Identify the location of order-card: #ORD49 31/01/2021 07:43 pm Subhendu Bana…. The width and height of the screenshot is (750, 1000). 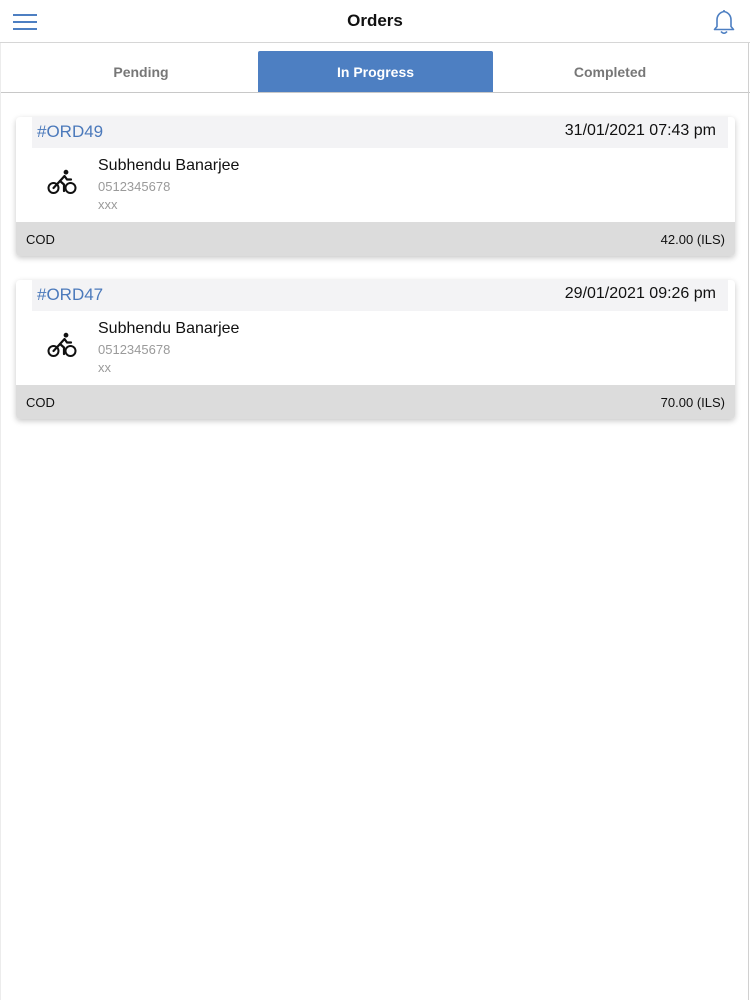
(375, 186).